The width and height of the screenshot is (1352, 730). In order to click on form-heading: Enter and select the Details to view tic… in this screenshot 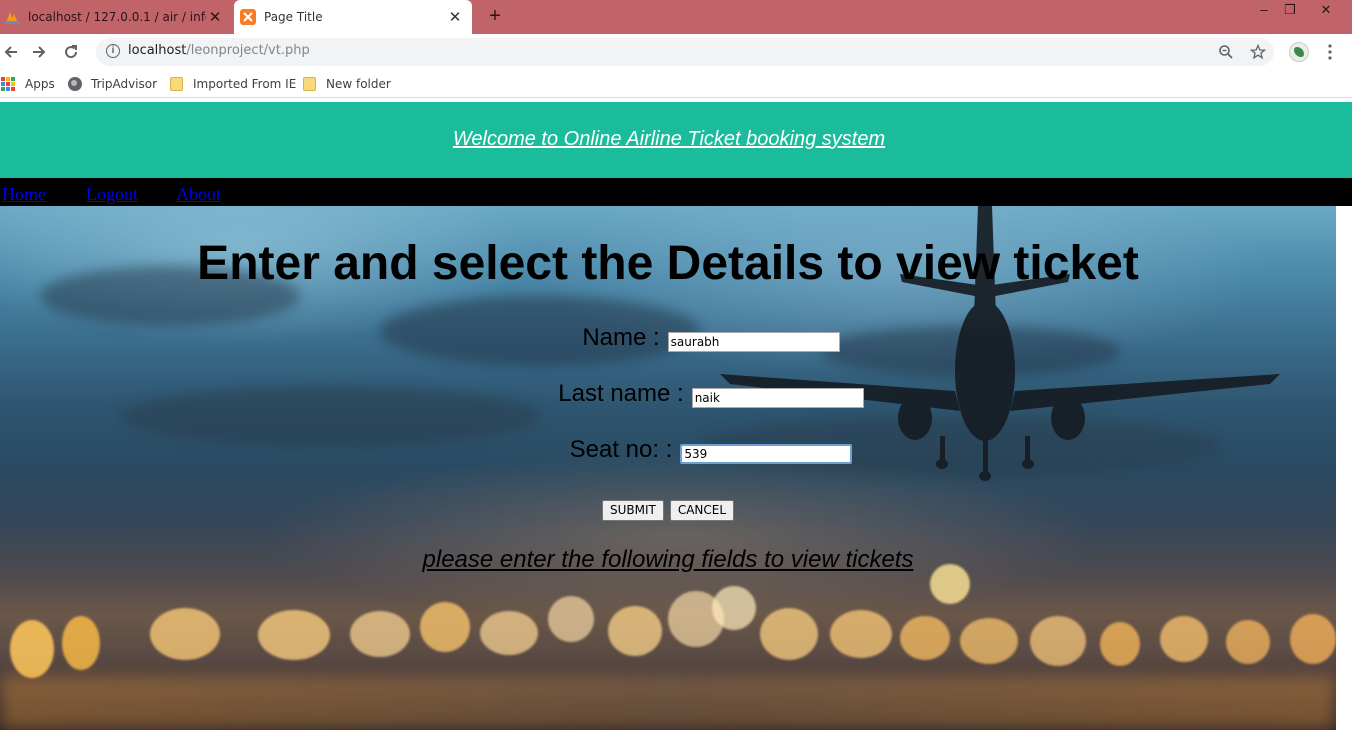, I will do `click(668, 263)`.